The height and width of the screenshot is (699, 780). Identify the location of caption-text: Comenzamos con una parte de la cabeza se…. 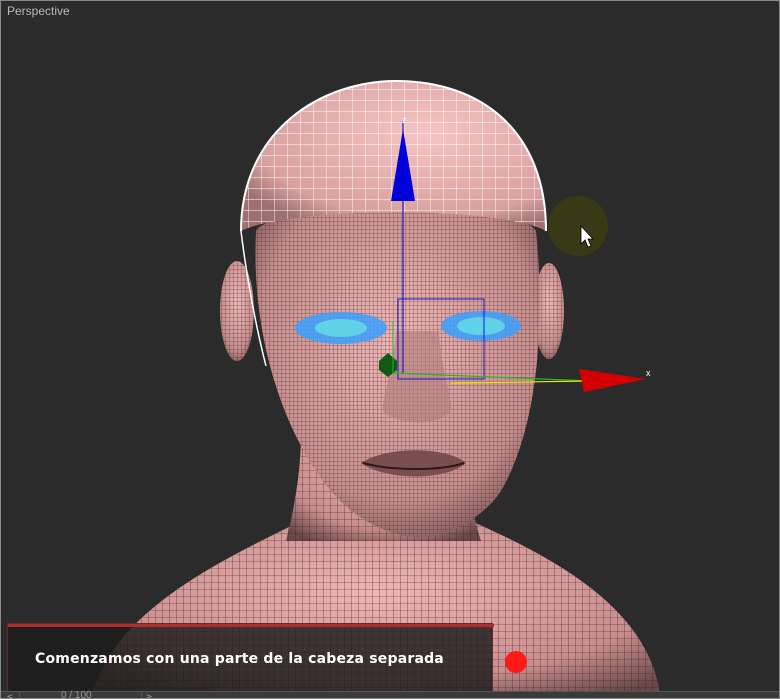
(239, 659).